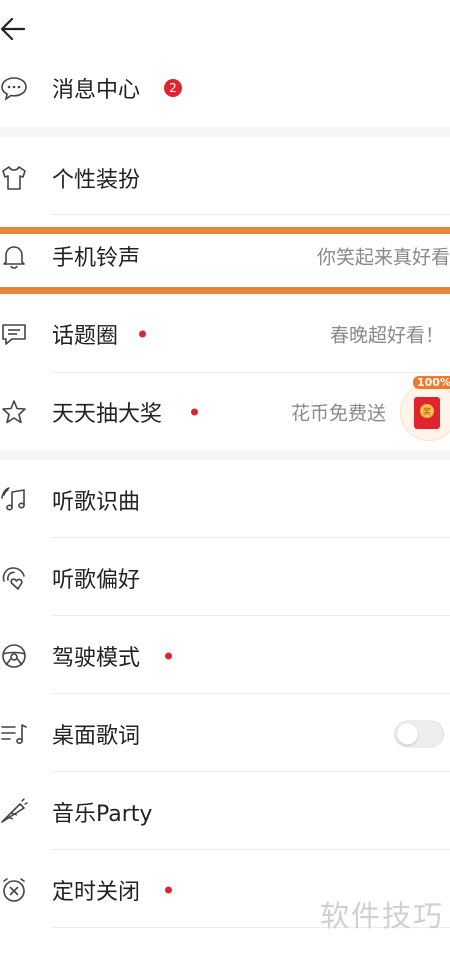 Image resolution: width=450 pixels, height=953 pixels. What do you see at coordinates (225, 412) in the screenshot?
I see `menu-item-lottery: 天天抽大奖 花币免费送 奖 100%` at bounding box center [225, 412].